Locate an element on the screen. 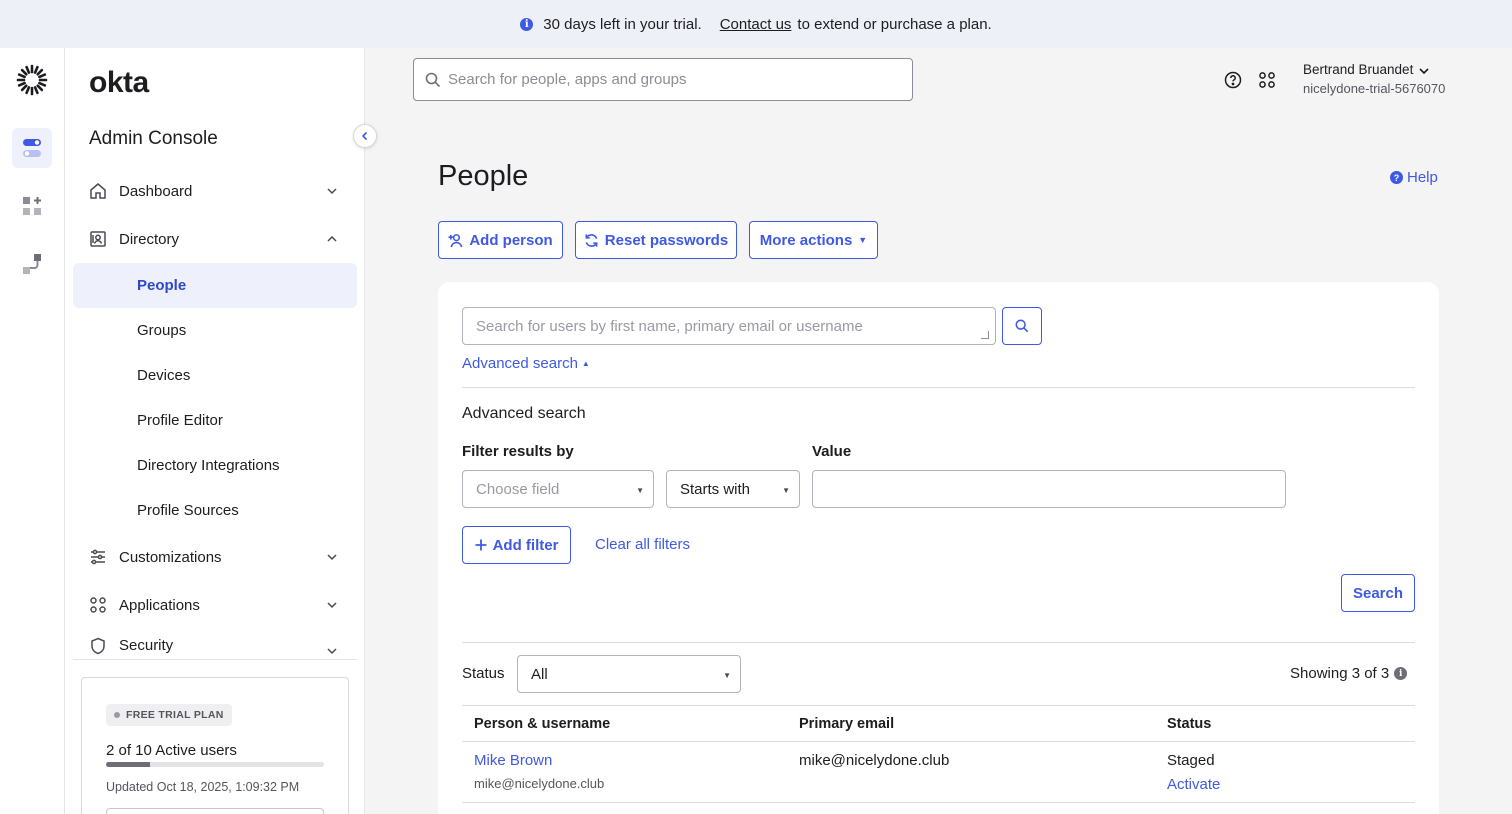 The image size is (1512, 814). add-filter-button: Add filter is located at coordinates (516, 545).